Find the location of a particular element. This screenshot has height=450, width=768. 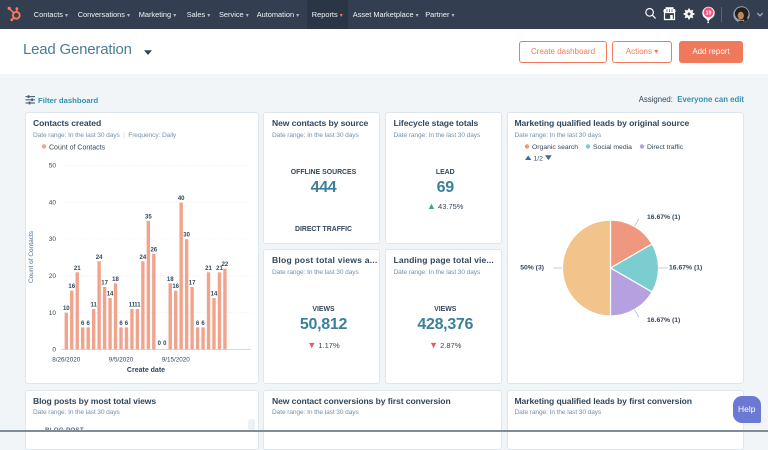

svg-text: 9/5/2020 is located at coordinates (121, 360).